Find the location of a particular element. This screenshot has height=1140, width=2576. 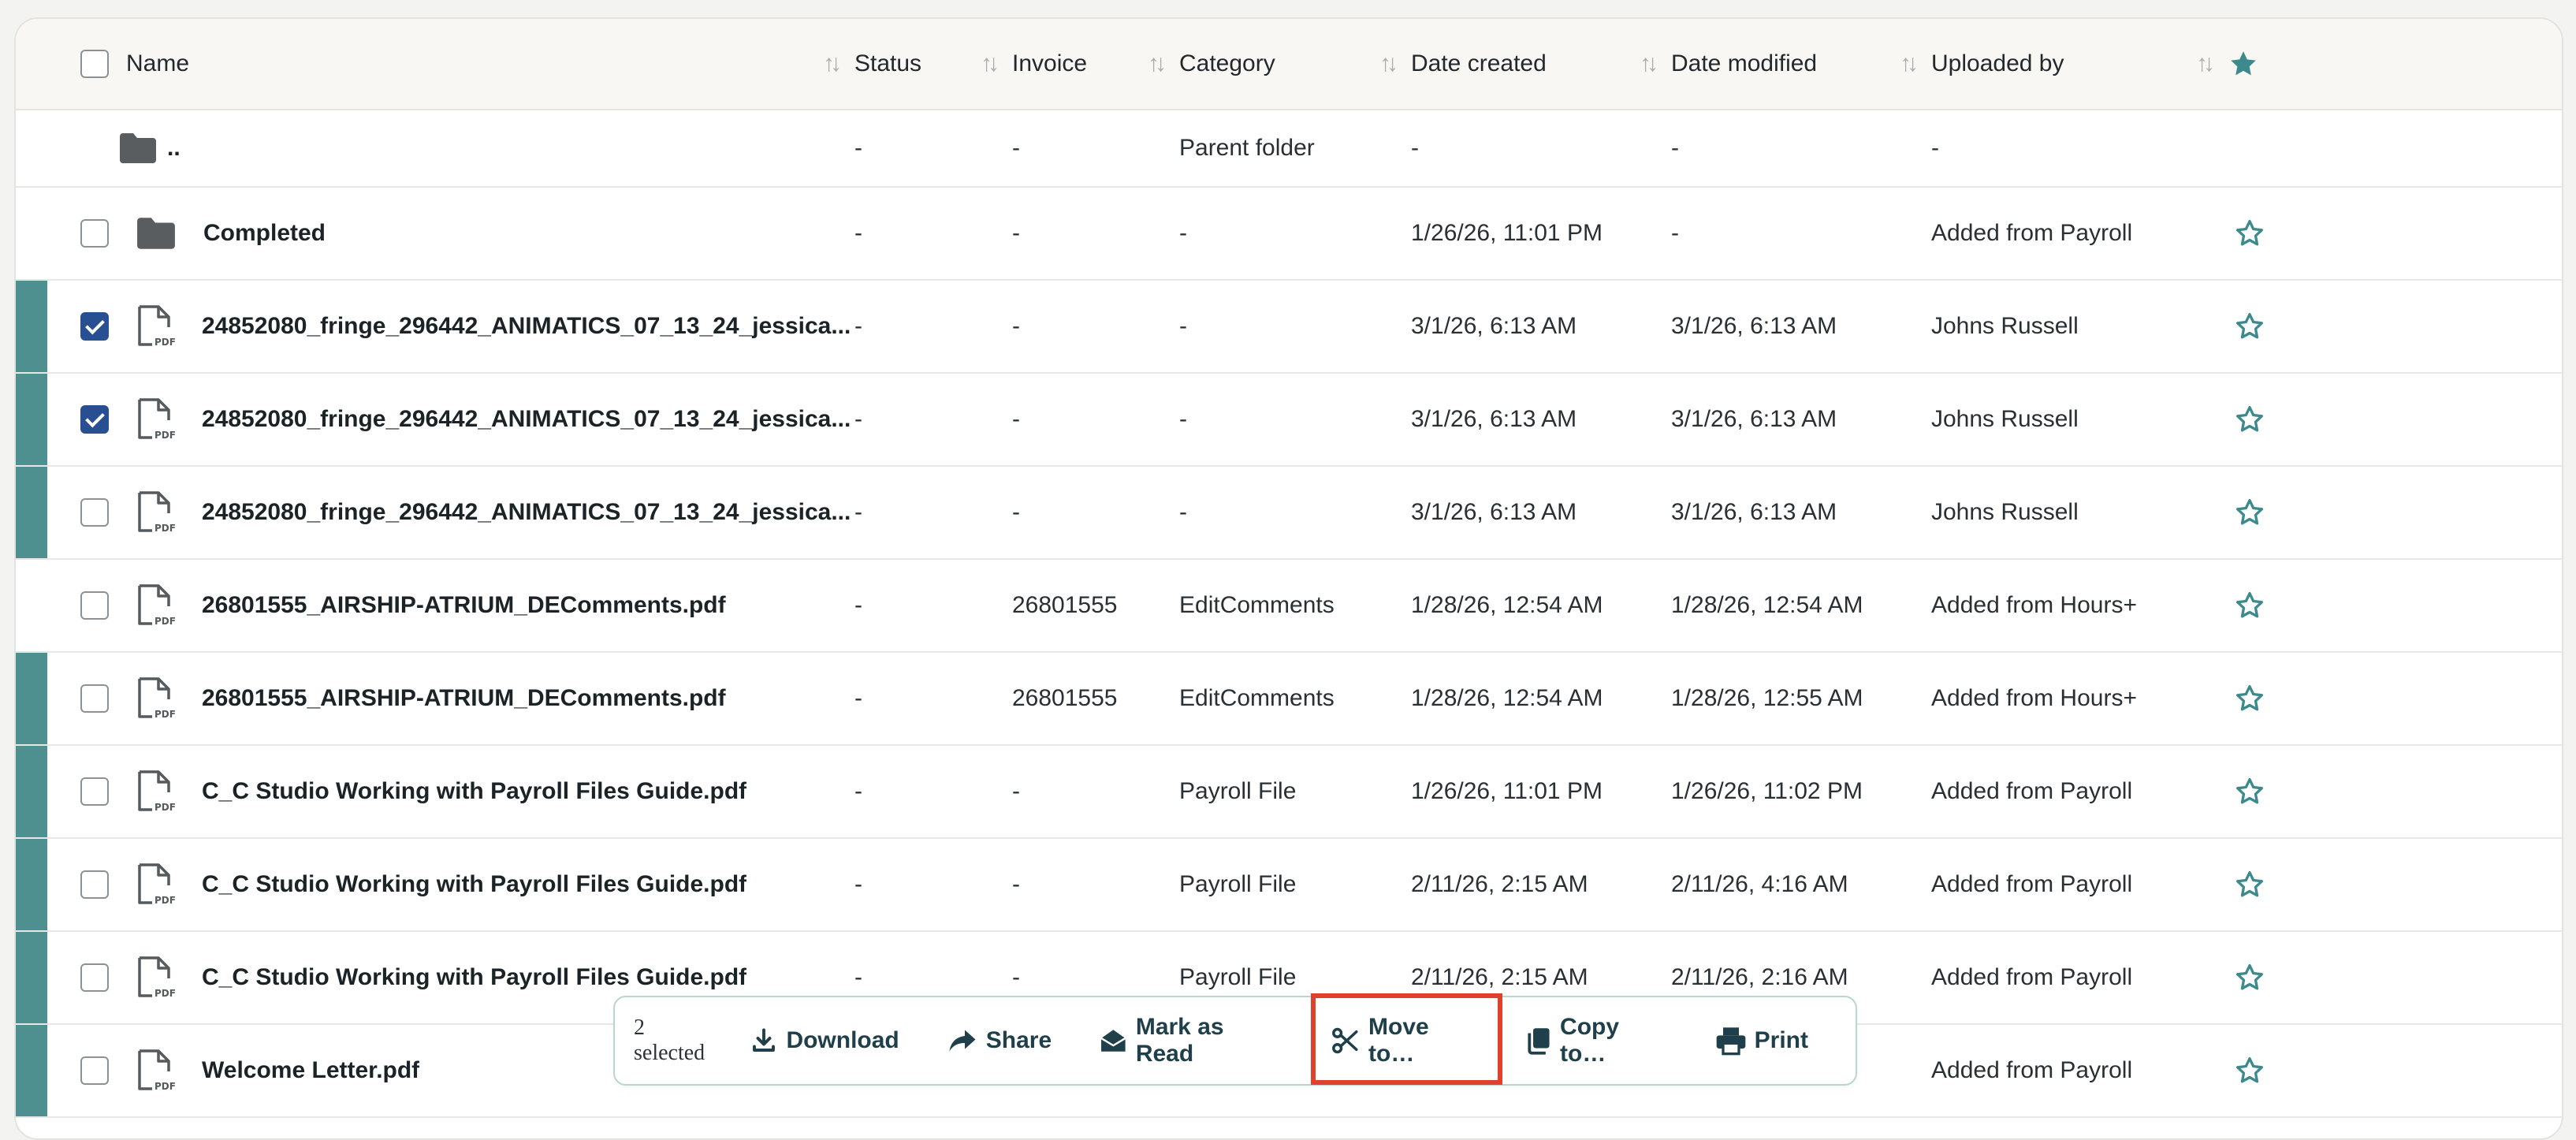

cell-uploaded-by: Johns Russell is located at coordinates (2005, 326).